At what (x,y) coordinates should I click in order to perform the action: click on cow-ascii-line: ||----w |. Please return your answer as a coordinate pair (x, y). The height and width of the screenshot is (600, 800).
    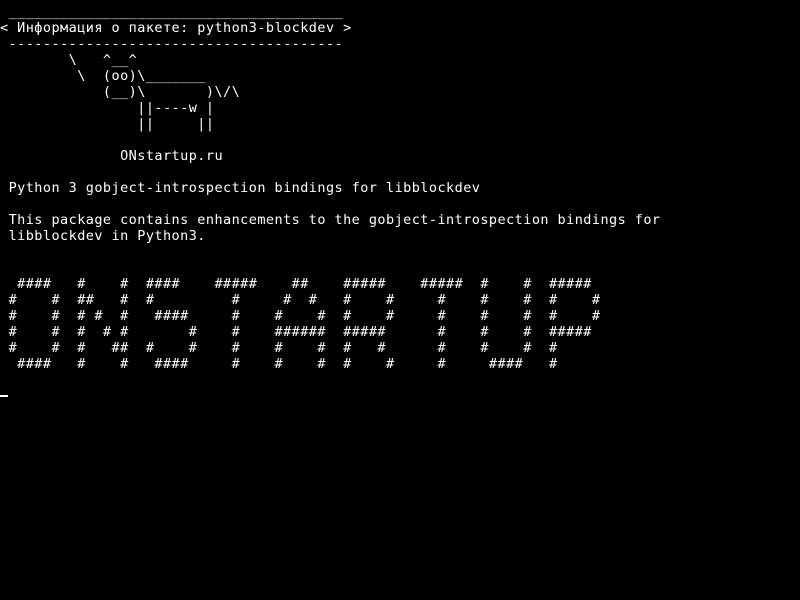
    Looking at the image, I should click on (107, 108).